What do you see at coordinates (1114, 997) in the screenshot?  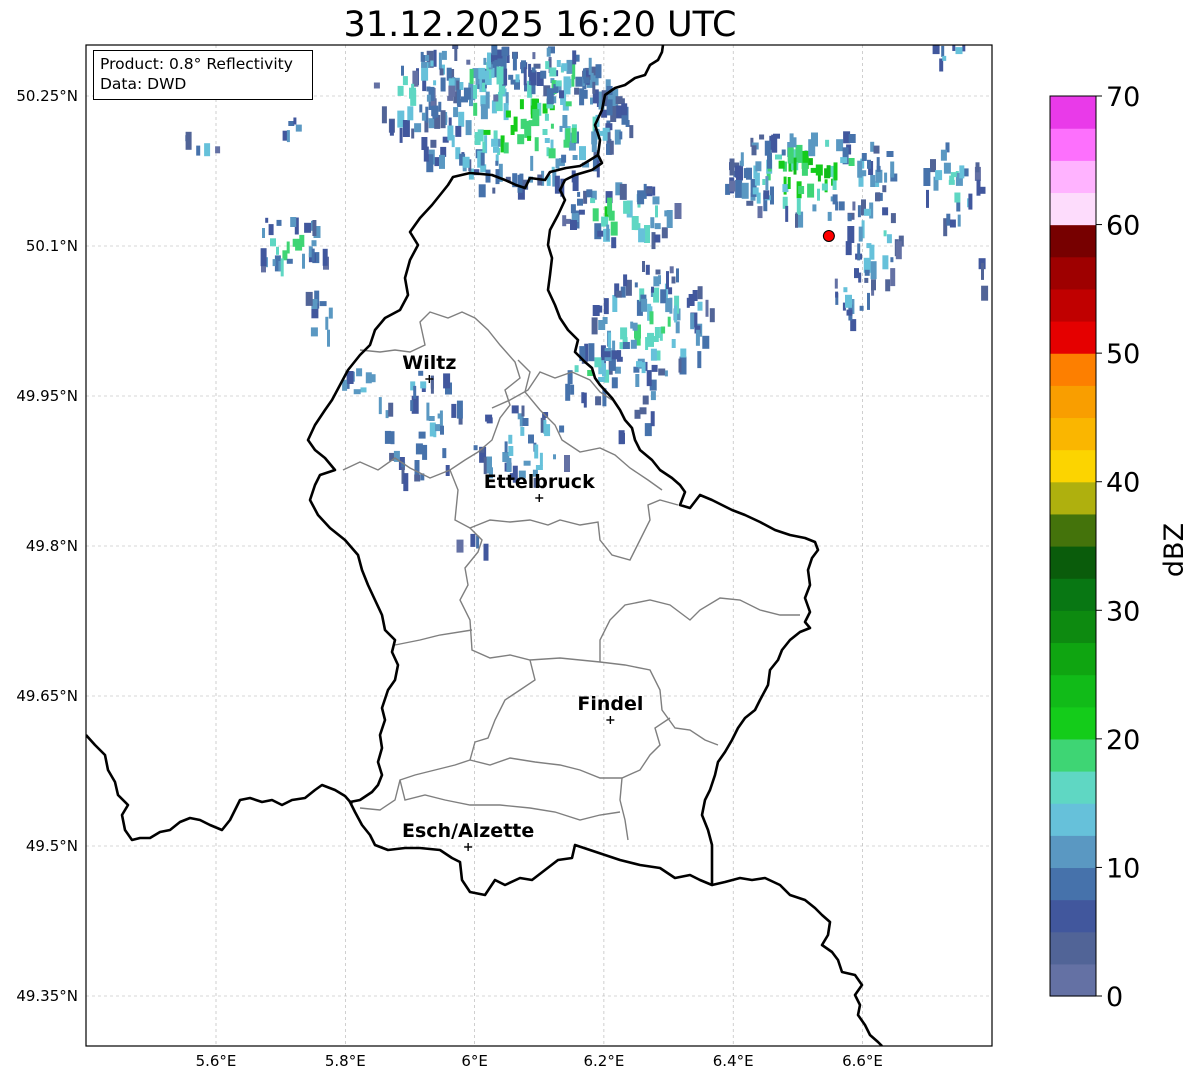 I see `colorbar-tick-label: 0` at bounding box center [1114, 997].